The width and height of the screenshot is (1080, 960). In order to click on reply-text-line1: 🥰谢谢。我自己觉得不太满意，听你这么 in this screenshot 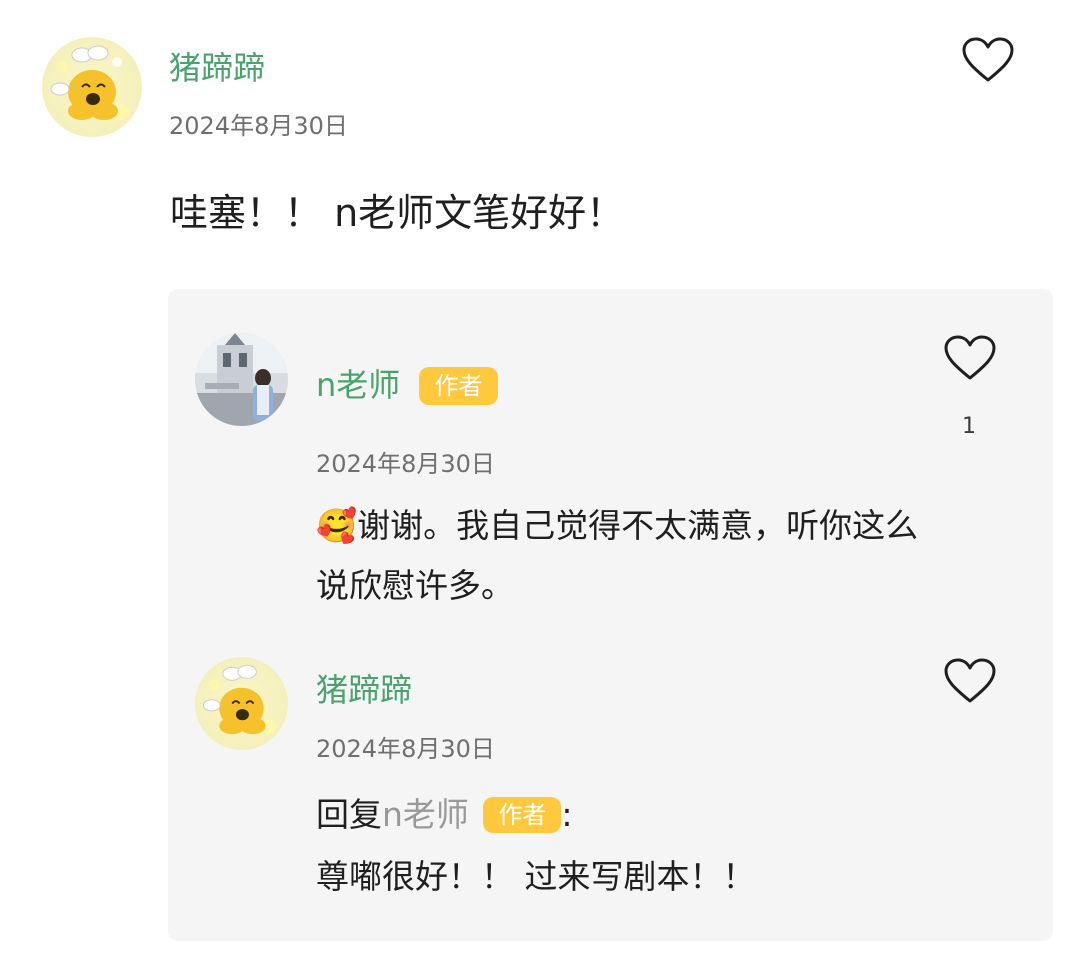, I will do `click(617, 525)`.